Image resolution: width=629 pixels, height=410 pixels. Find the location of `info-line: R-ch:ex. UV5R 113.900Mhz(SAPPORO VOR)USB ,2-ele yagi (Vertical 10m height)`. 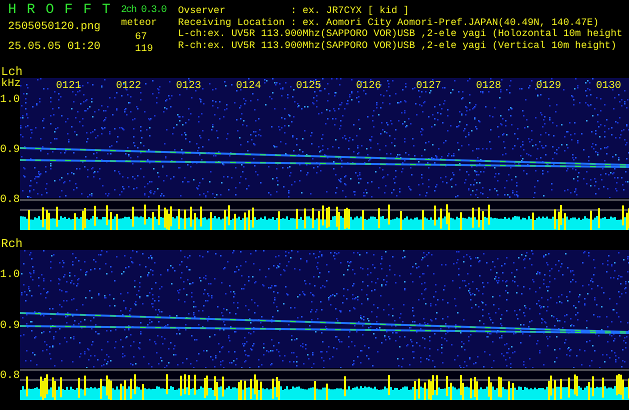

info-line: R-ch:ex. UV5R 113.900Mhz(SAPPORO VOR)USB ,2-ele yagi (Vertical 10m height) is located at coordinates (398, 45).